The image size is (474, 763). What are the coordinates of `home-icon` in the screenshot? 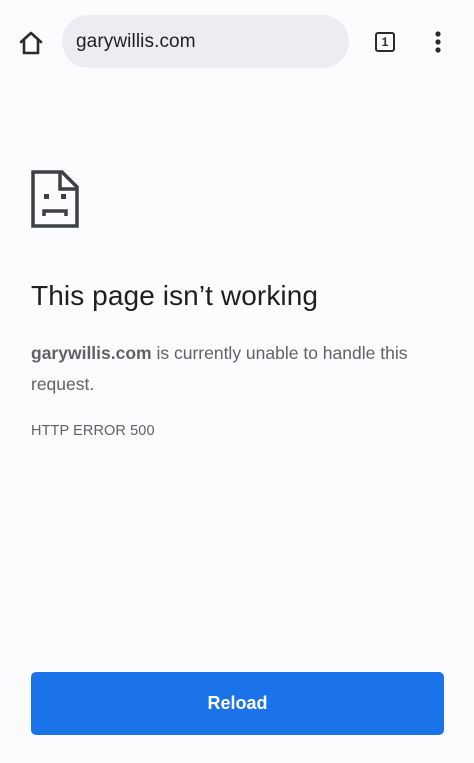 It's located at (31, 43).